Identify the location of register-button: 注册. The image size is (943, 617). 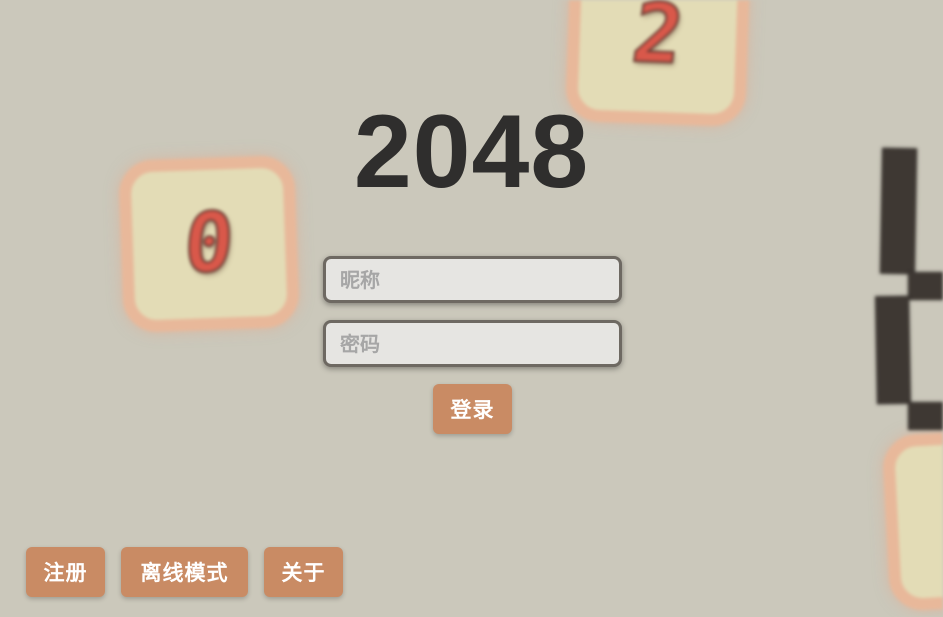
(65, 572).